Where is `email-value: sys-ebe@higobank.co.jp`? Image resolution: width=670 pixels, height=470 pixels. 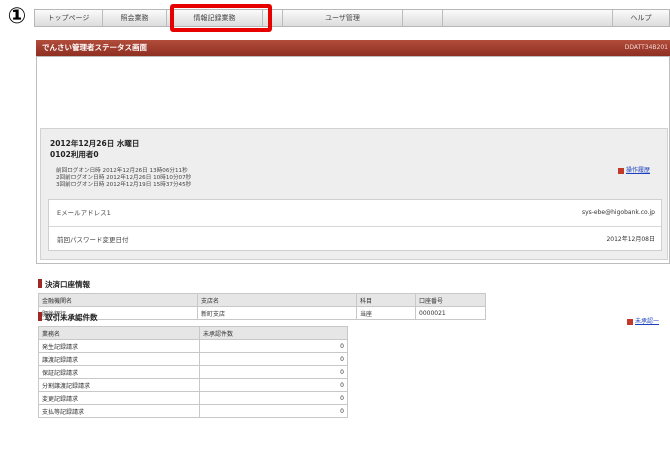
email-value: sys-ebe@higobank.co.jp is located at coordinates (618, 212).